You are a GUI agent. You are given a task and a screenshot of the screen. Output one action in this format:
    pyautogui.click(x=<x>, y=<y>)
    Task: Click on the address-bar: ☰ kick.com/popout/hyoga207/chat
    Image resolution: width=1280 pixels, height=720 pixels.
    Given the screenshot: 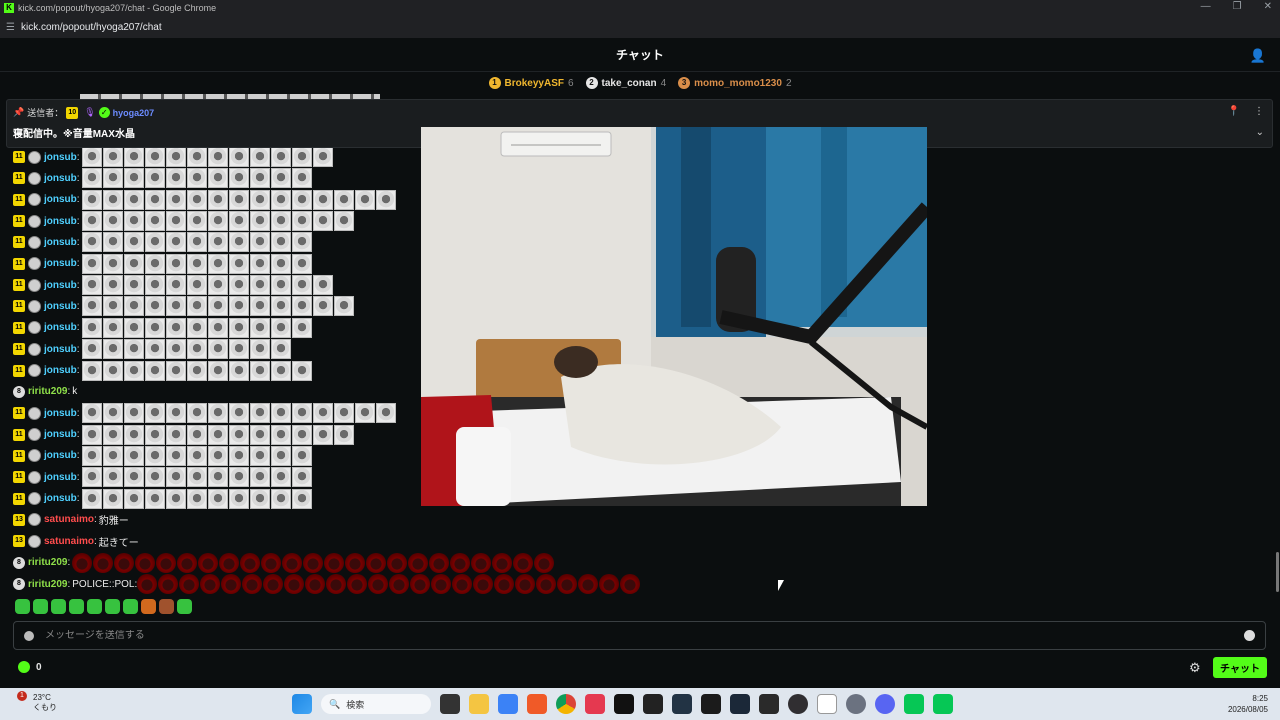 What is the action you would take?
    pyautogui.click(x=640, y=27)
    